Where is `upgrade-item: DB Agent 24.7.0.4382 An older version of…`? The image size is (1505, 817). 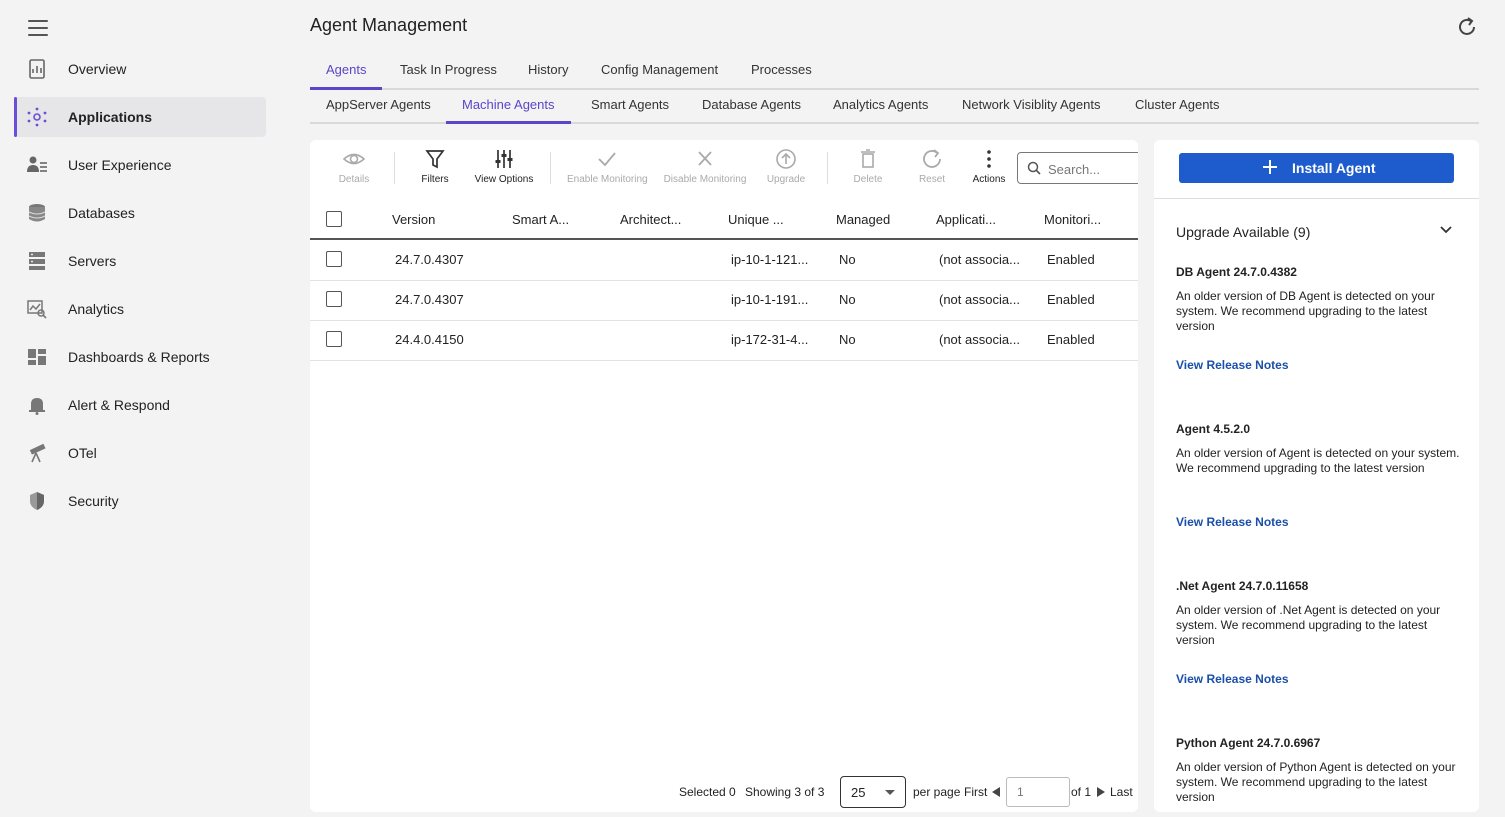
upgrade-item: DB Agent 24.7.0.4382 An older version of… is located at coordinates (1318, 318).